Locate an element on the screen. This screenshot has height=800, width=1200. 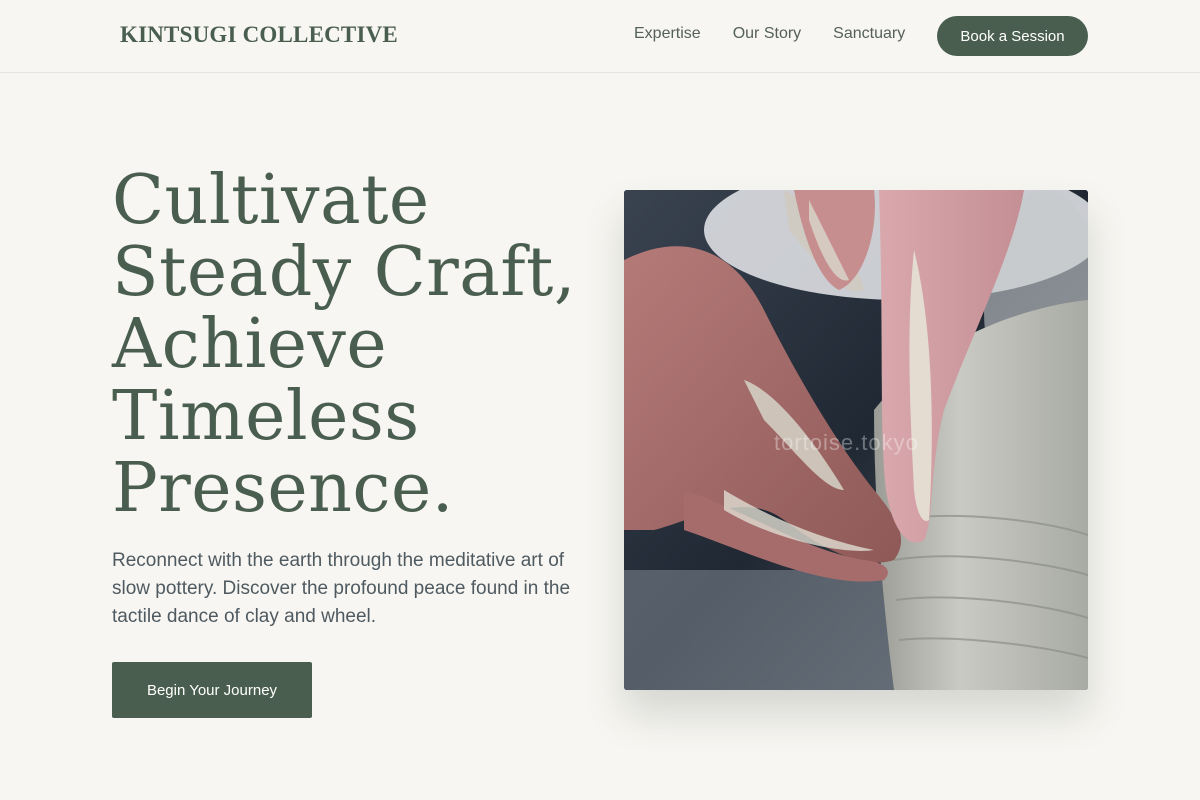
main-nav: Expertise Our Story Sanctuary is located at coordinates (769, 34).